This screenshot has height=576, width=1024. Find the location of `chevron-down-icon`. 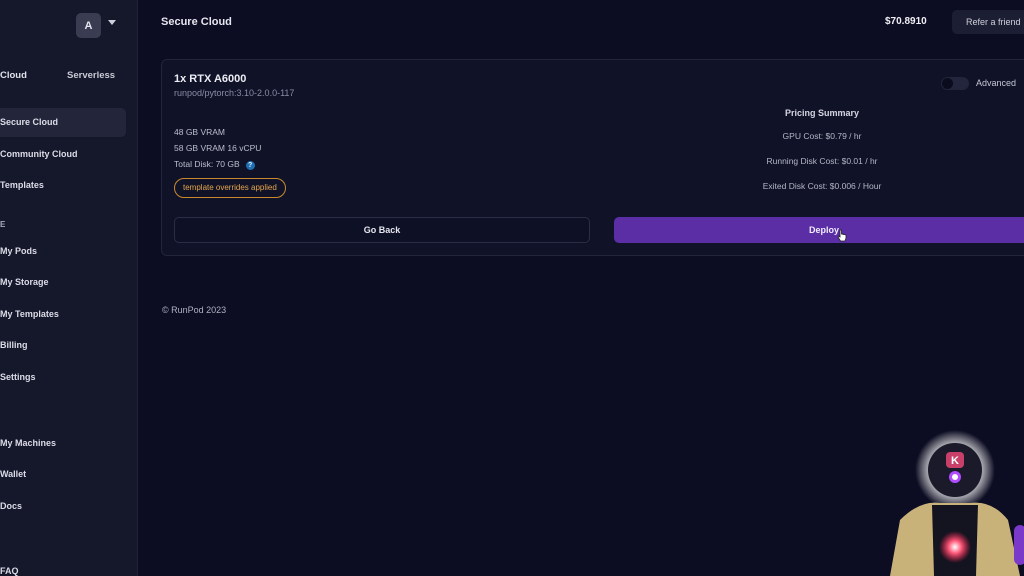

chevron-down-icon is located at coordinates (112, 22).